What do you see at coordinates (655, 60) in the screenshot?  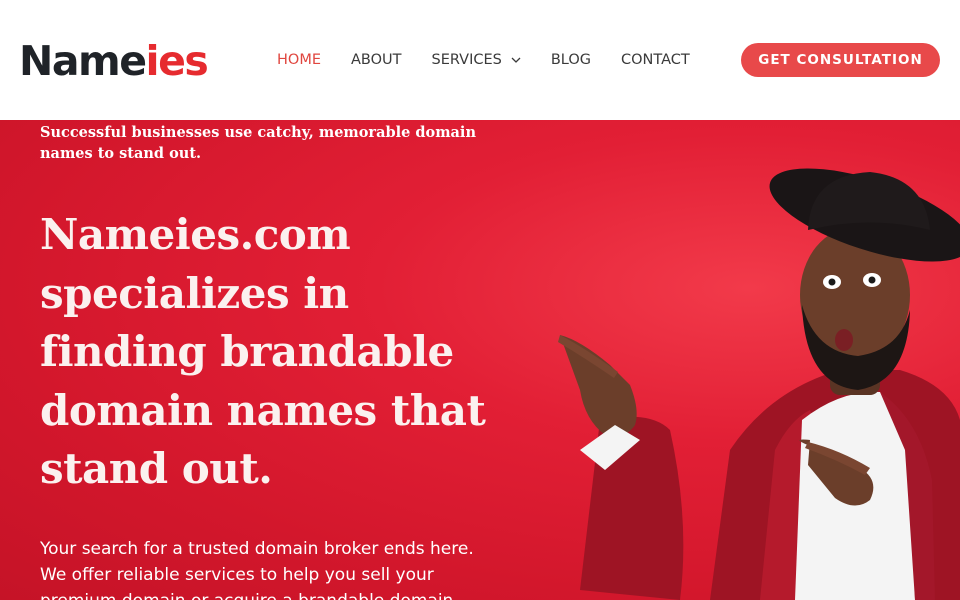 I see `nav-item-contact: CONTACT` at bounding box center [655, 60].